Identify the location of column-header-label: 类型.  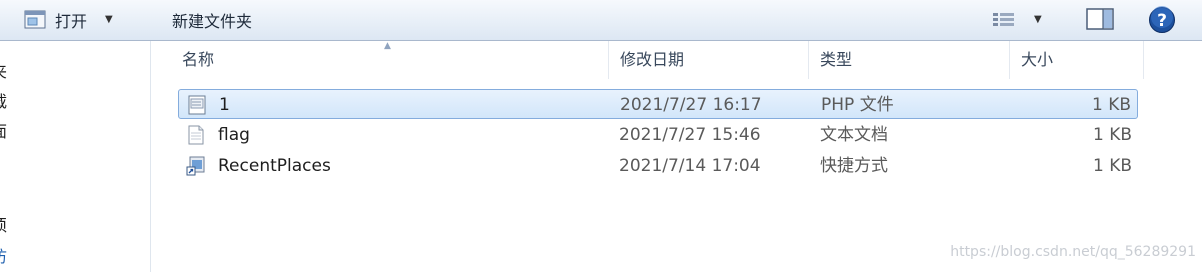
(836, 59).